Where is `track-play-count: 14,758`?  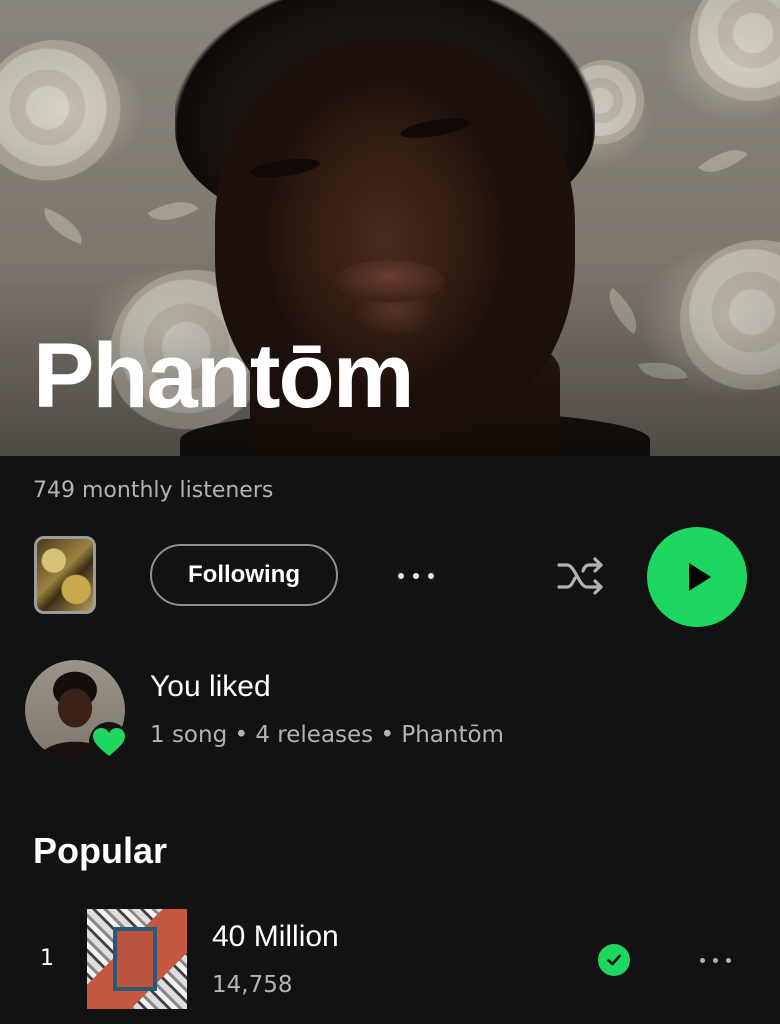 track-play-count: 14,758 is located at coordinates (252, 985).